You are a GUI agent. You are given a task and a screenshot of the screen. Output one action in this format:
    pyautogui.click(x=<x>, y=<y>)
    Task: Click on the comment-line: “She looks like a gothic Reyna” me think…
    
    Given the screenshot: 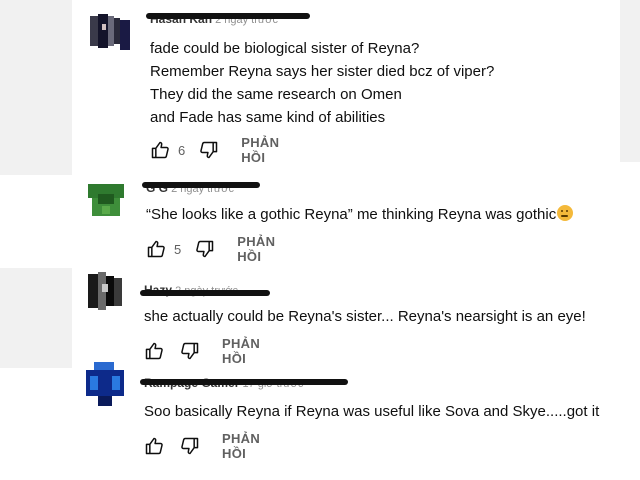 What is the action you would take?
    pyautogui.click(x=351, y=214)
    